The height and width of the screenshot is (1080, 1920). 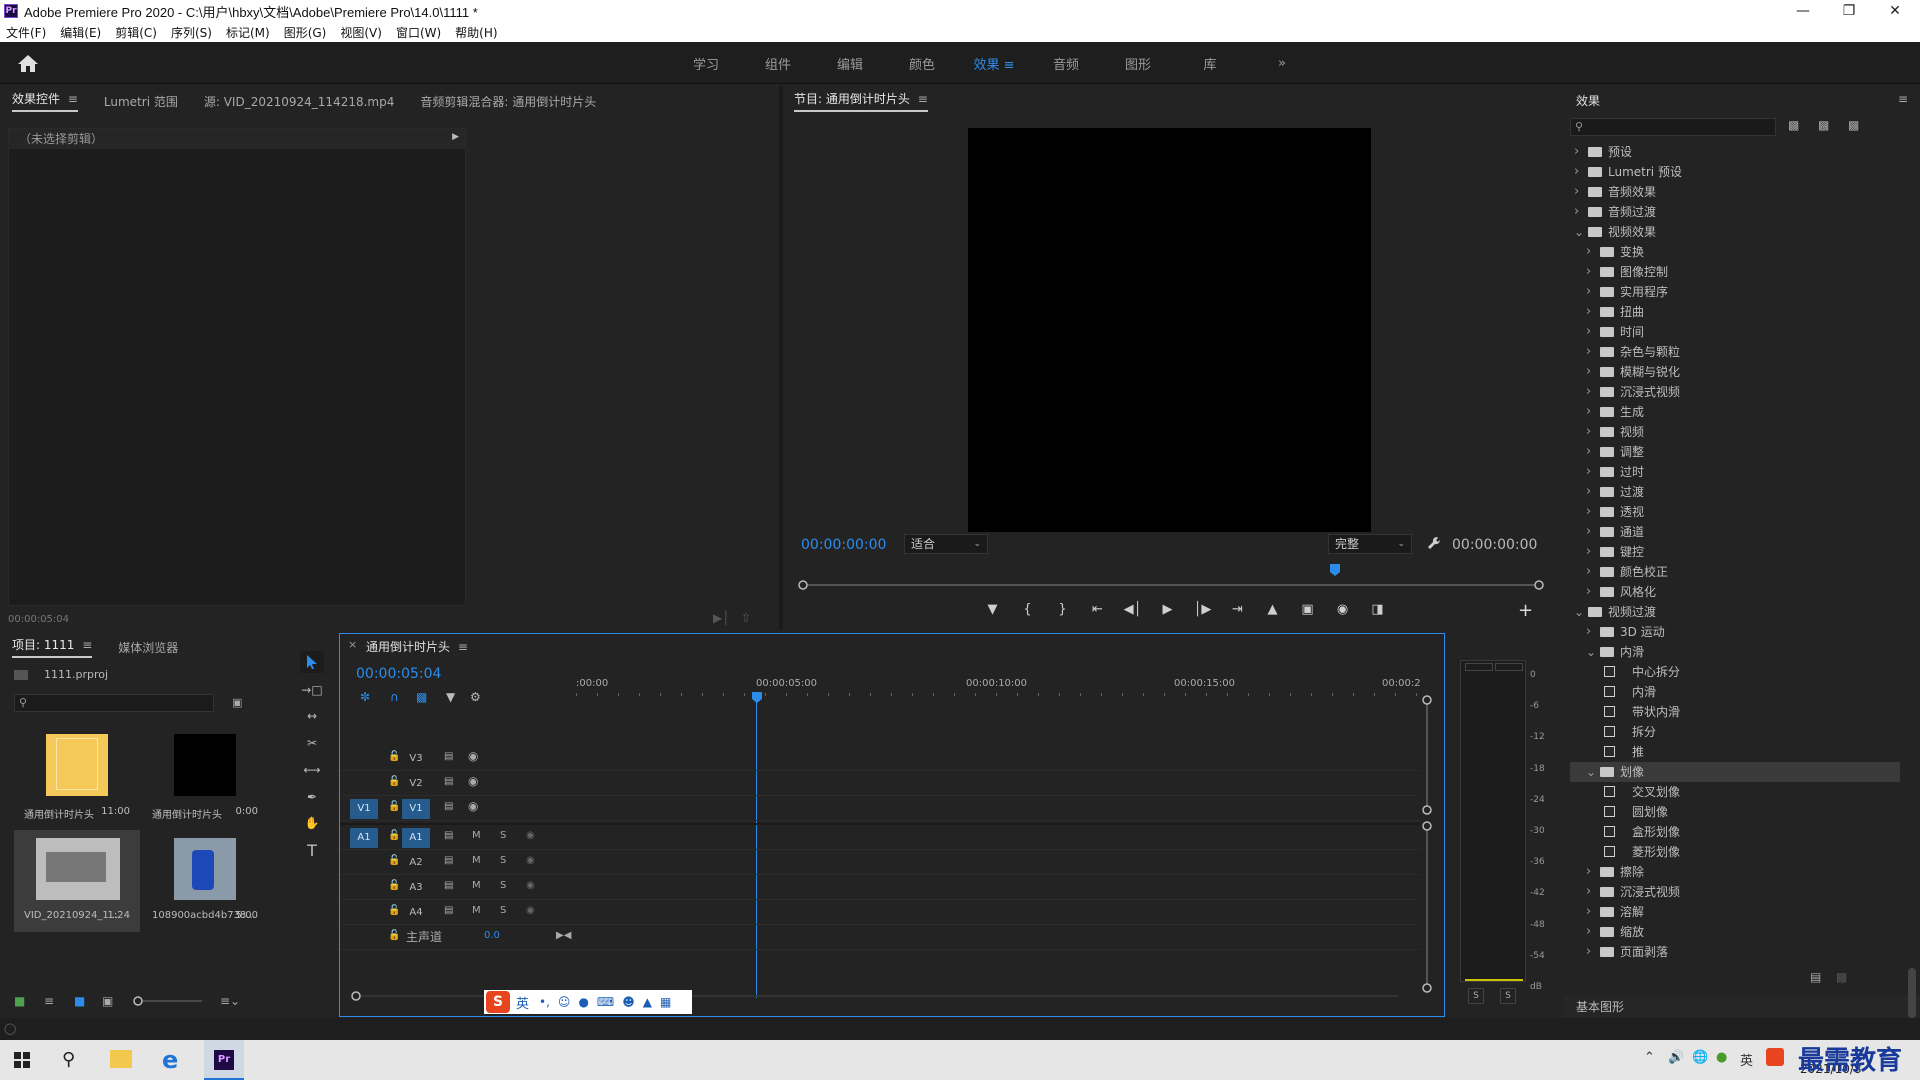 What do you see at coordinates (1895, 11) in the screenshot?
I see `close-icon: ✕` at bounding box center [1895, 11].